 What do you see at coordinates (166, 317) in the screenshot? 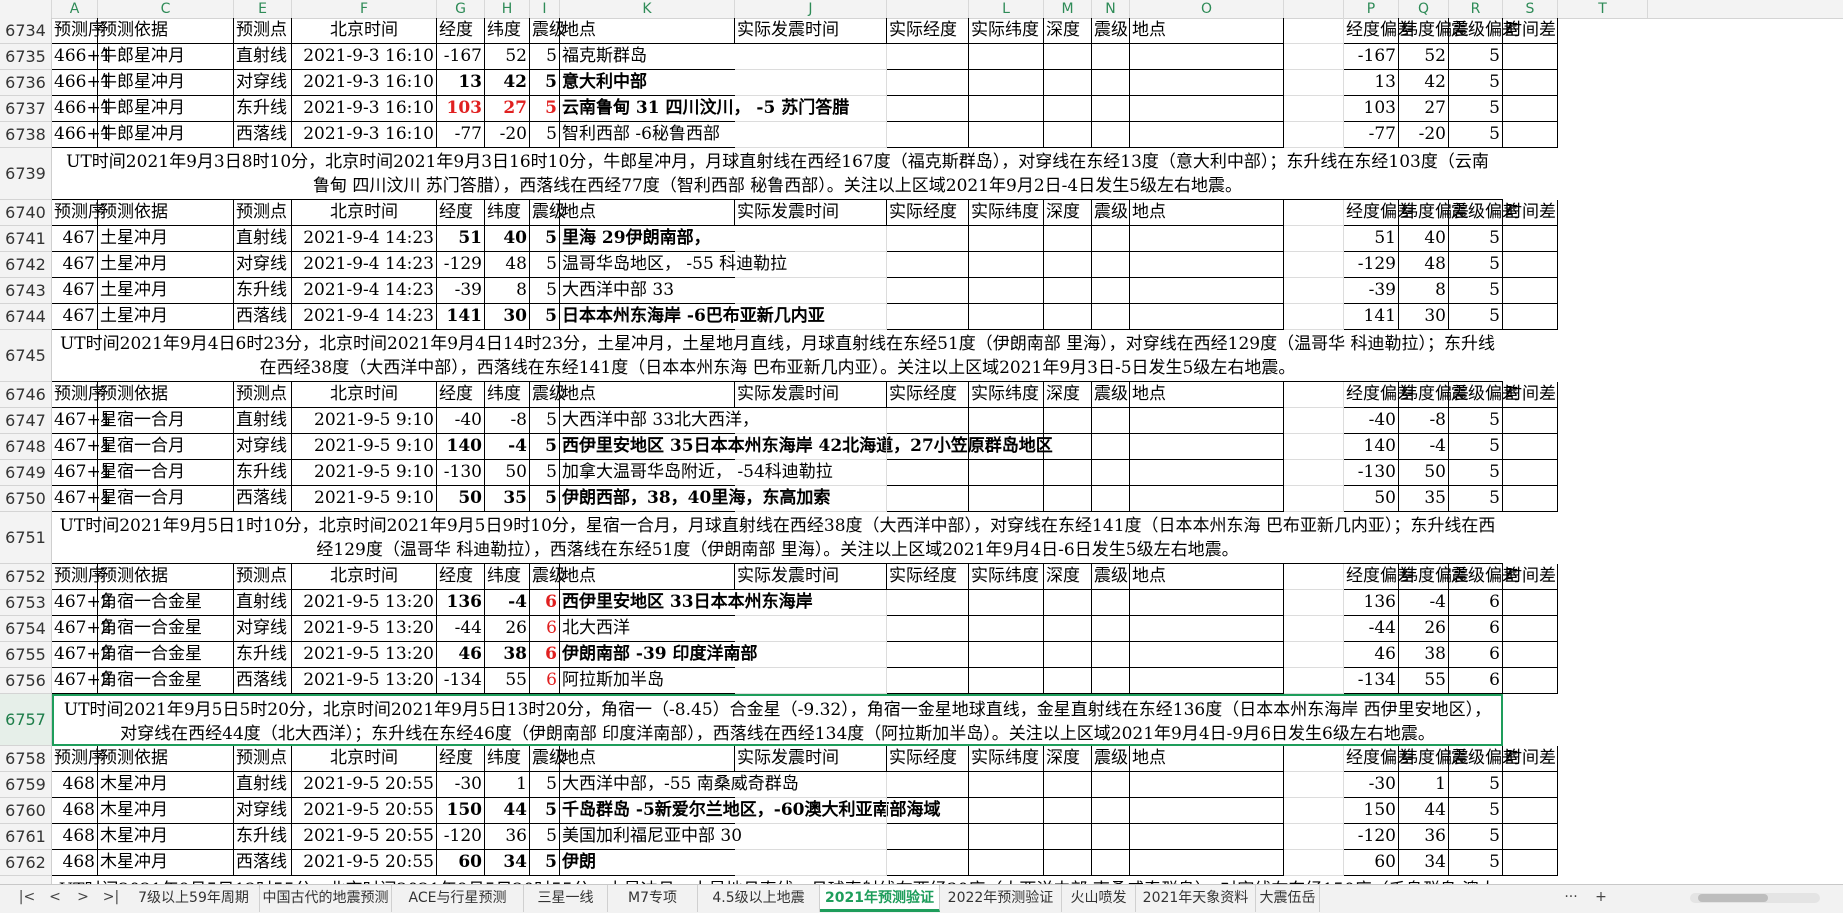
I see `basis-cell: 土星冲月` at bounding box center [166, 317].